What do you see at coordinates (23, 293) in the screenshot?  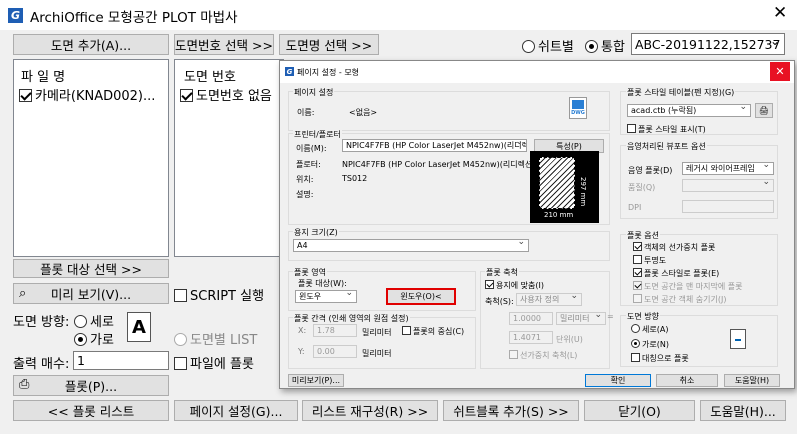 I see `magnifier-icon: ⌕` at bounding box center [23, 293].